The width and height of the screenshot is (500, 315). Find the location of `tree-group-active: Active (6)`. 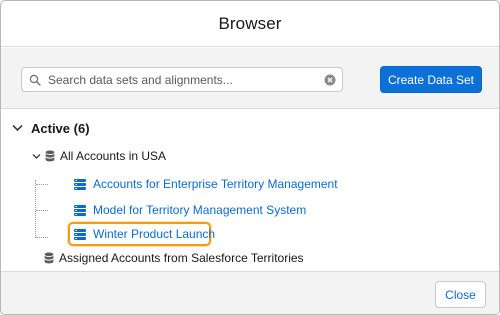

tree-group-active: Active (6) is located at coordinates (50, 128).